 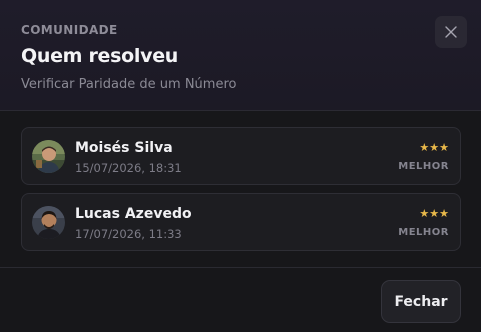 I want to click on close-icon, so click(x=451, y=32).